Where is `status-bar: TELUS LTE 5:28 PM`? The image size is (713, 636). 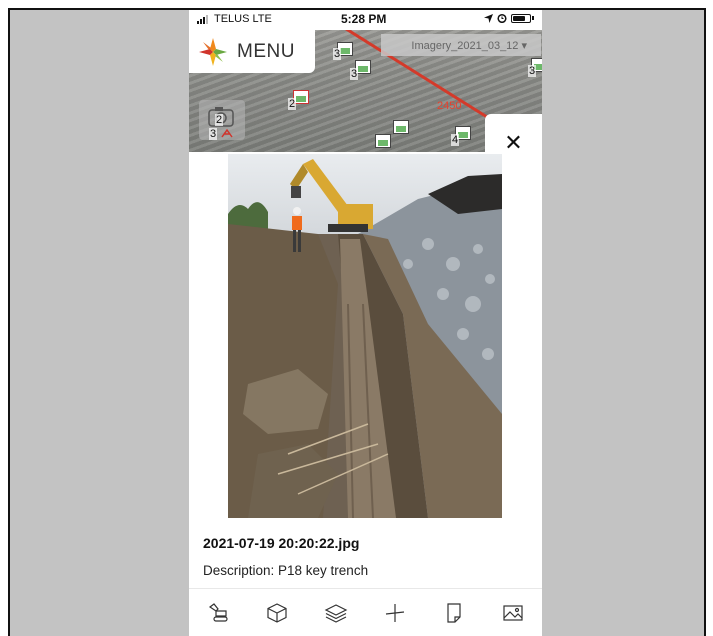
status-bar: TELUS LTE 5:28 PM is located at coordinates (365, 20).